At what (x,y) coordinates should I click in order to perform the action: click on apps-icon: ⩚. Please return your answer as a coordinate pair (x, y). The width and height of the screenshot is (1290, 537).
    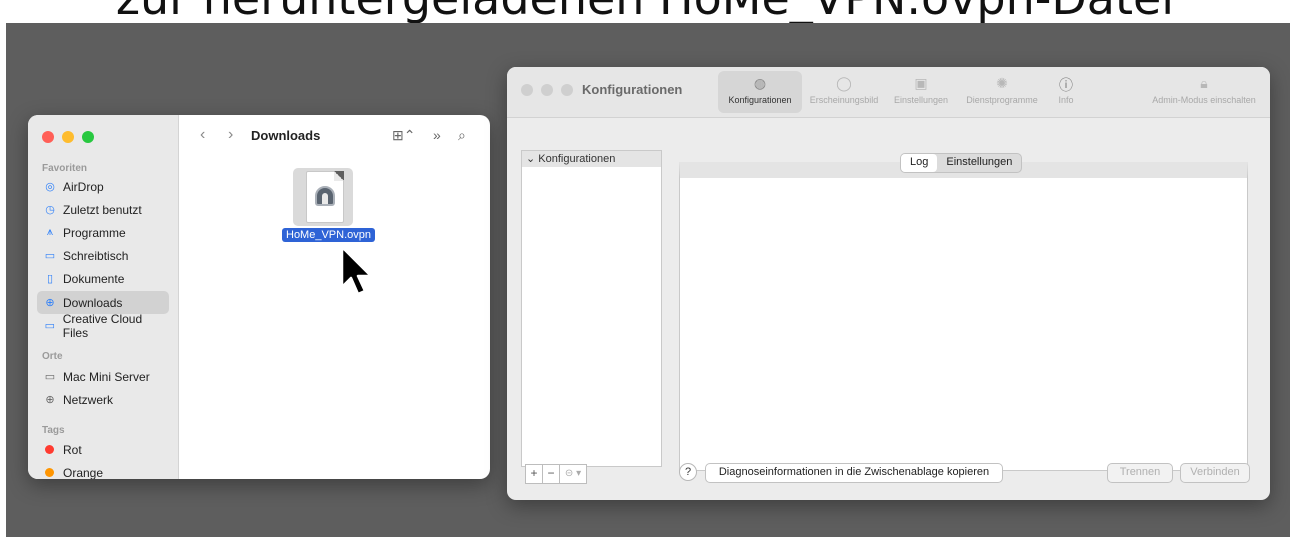
    Looking at the image, I should click on (50, 232).